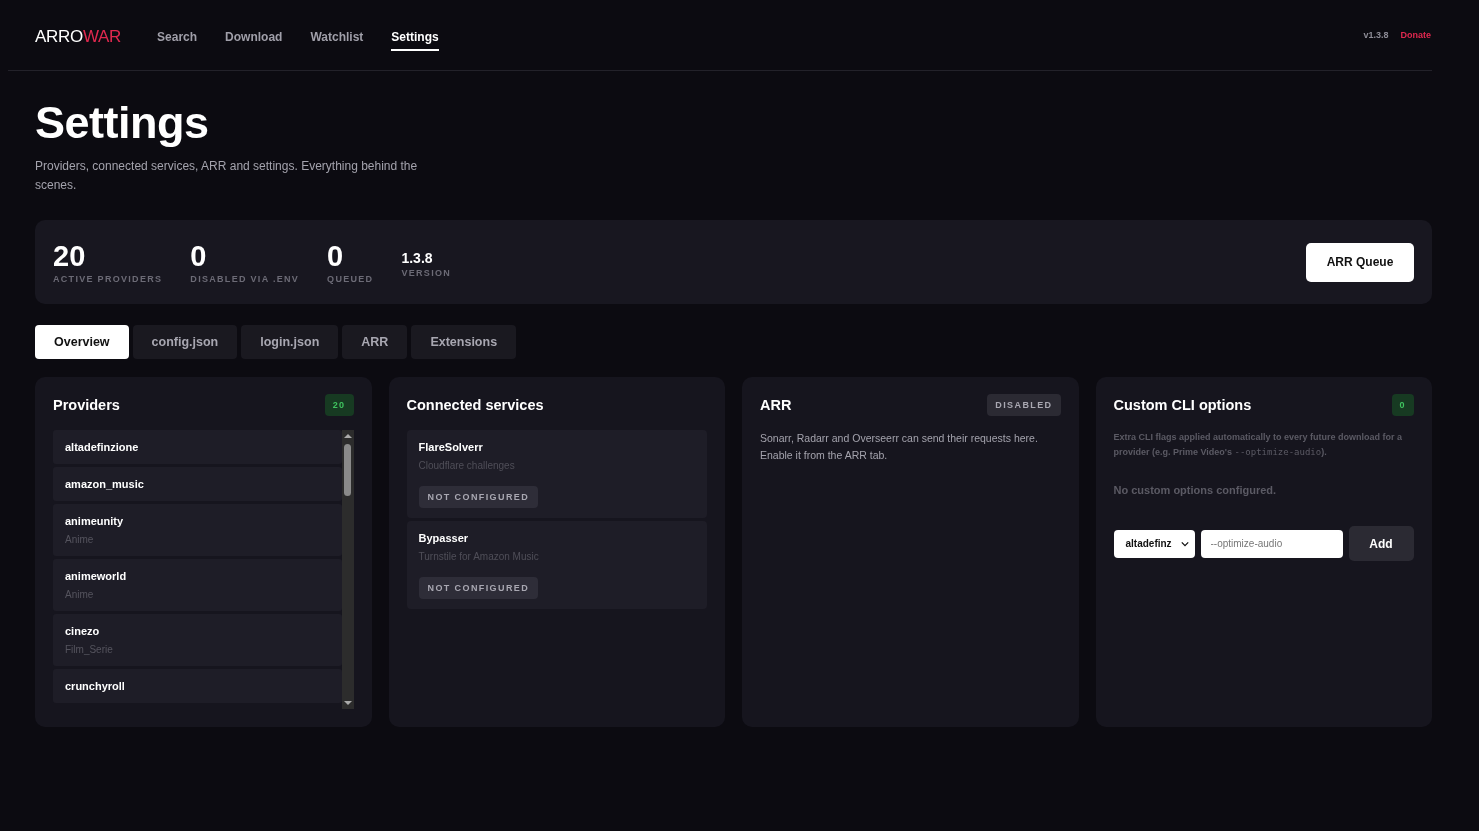 This screenshot has height=831, width=1479. What do you see at coordinates (245, 279) in the screenshot?
I see `stat-label: DISABLED VIA .ENV` at bounding box center [245, 279].